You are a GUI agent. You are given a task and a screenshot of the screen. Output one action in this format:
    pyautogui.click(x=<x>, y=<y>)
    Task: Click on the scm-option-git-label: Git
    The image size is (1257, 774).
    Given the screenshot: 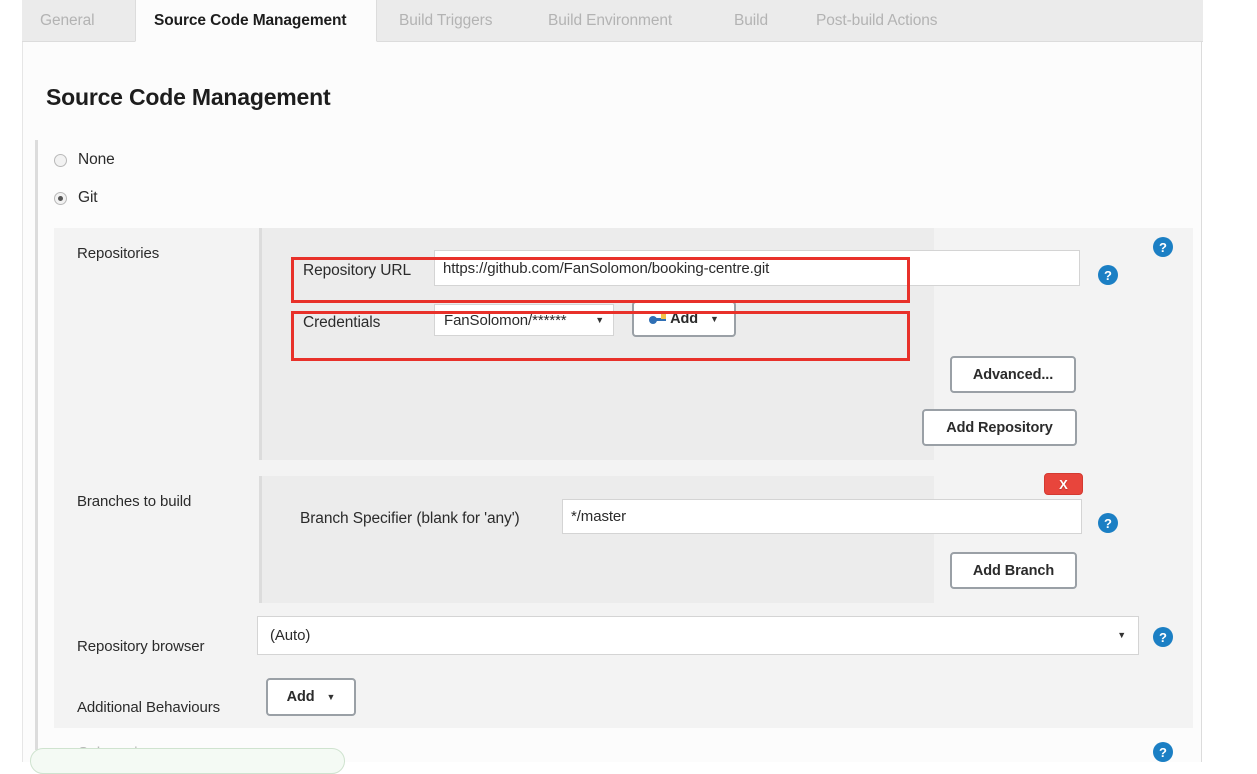 What is the action you would take?
    pyautogui.click(x=88, y=197)
    